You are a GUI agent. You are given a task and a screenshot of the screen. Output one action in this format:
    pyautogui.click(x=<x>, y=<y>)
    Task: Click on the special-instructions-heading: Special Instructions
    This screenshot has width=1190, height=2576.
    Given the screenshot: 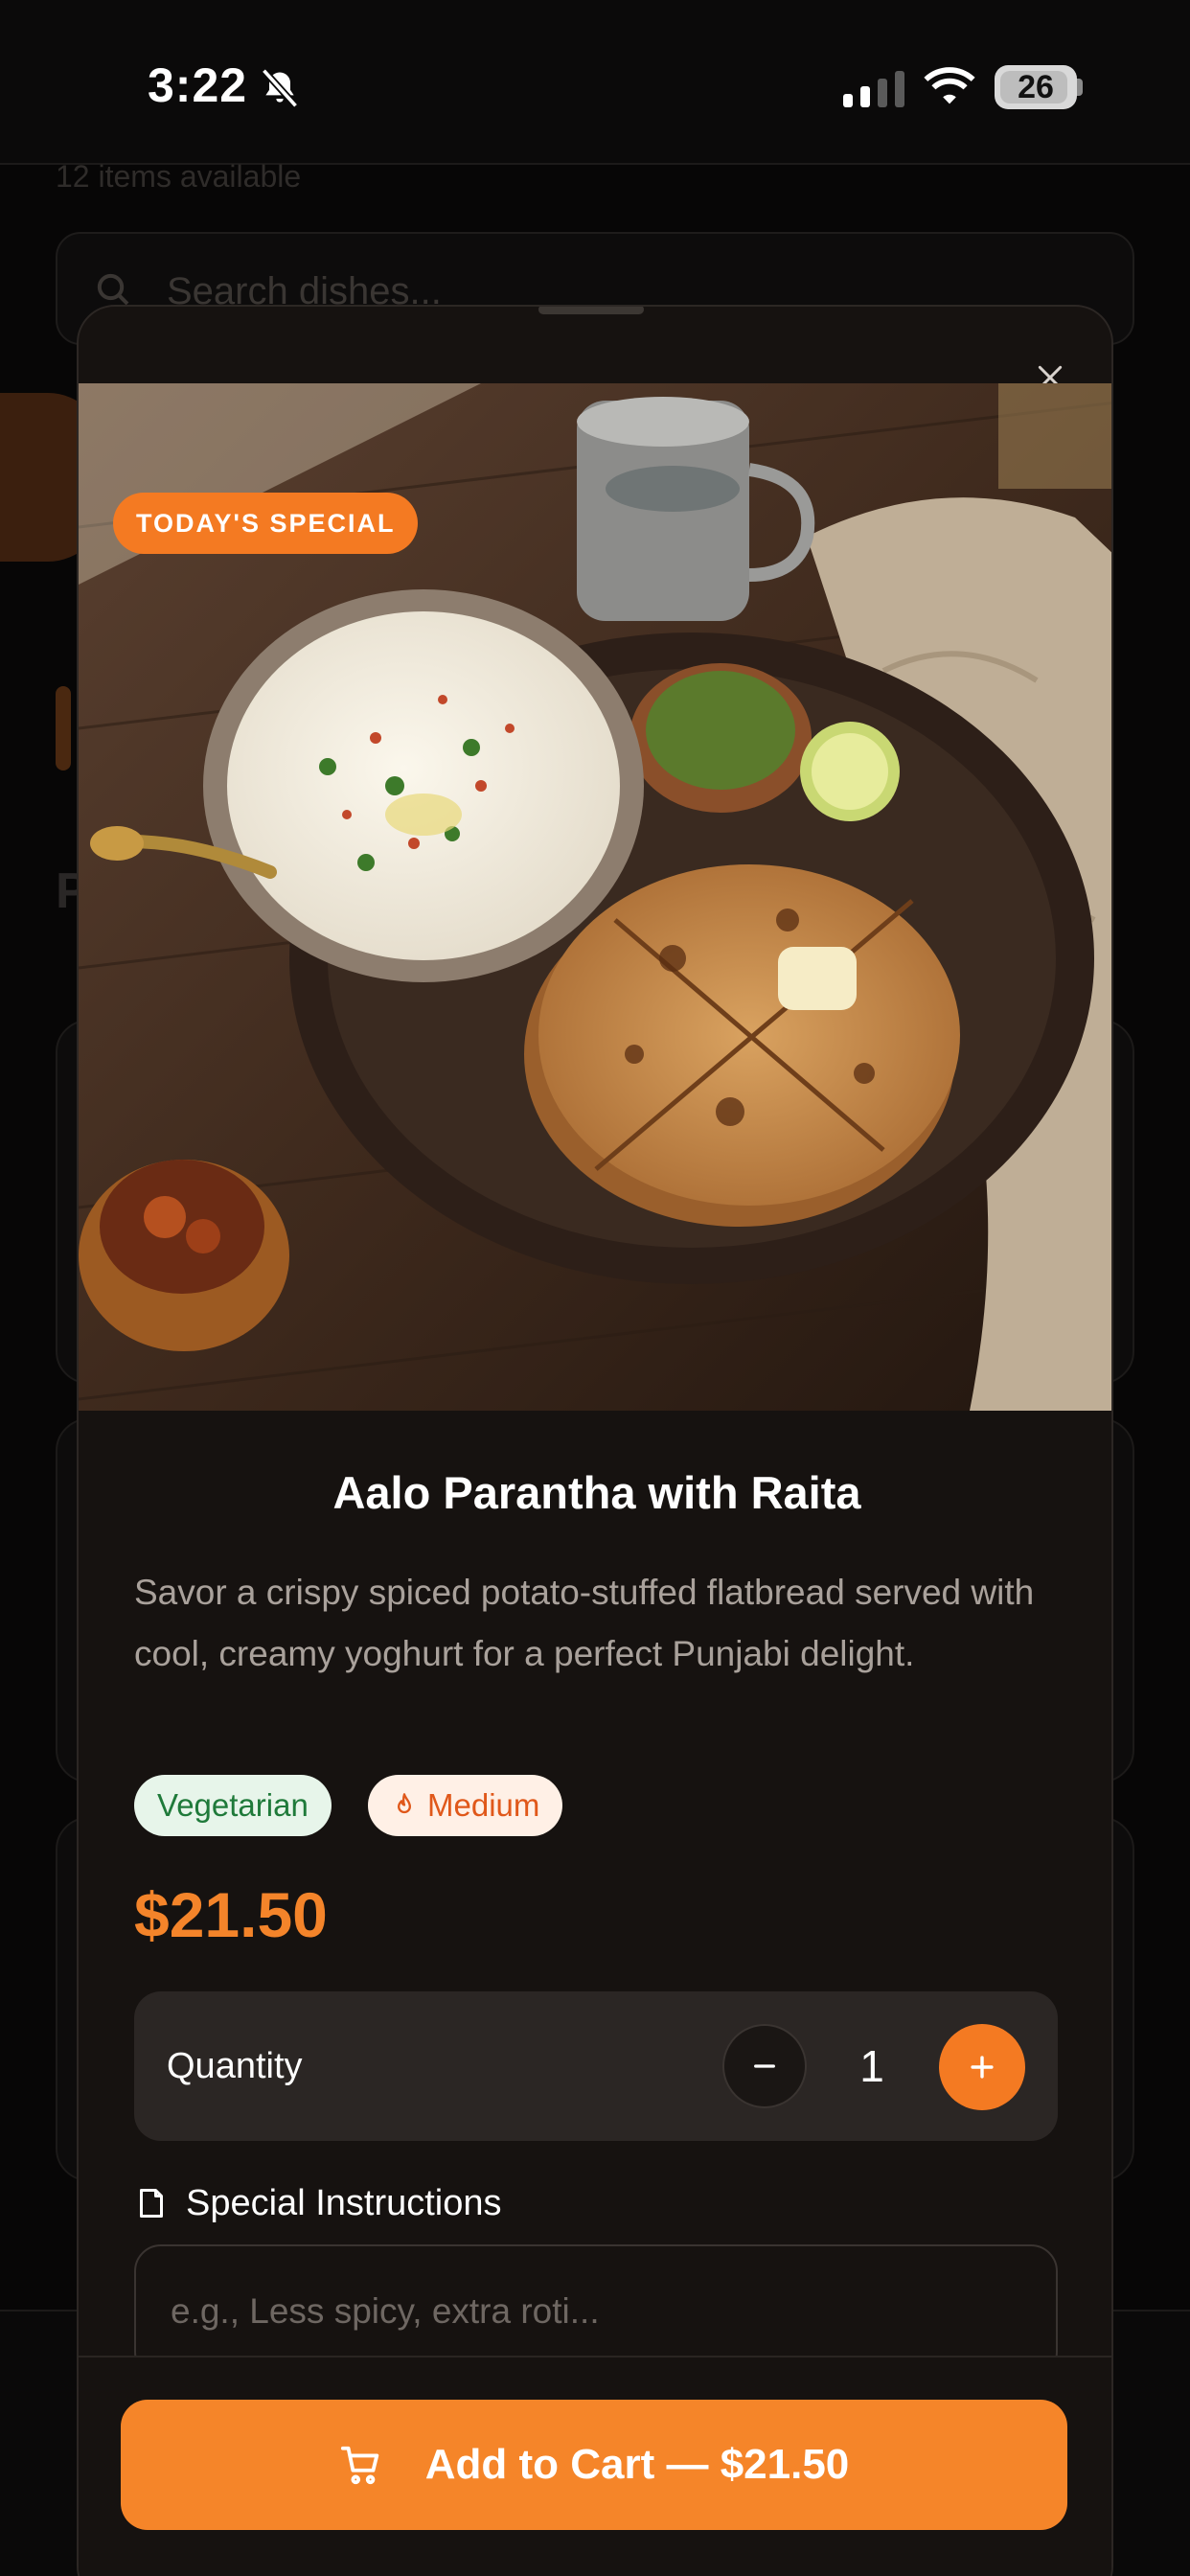 What is the action you would take?
    pyautogui.click(x=318, y=2203)
    